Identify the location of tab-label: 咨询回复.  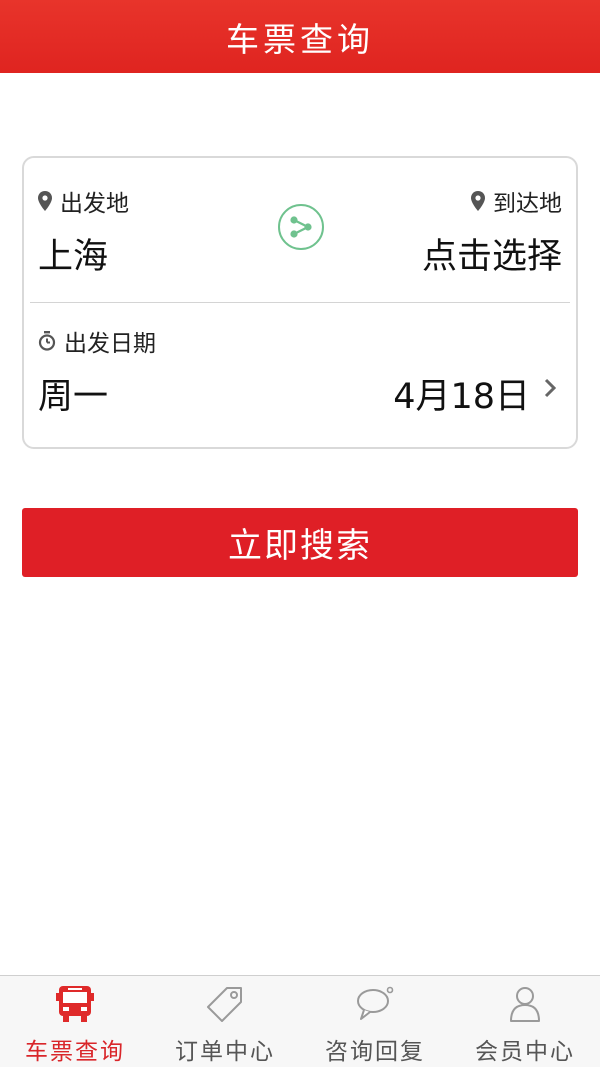
(375, 1052).